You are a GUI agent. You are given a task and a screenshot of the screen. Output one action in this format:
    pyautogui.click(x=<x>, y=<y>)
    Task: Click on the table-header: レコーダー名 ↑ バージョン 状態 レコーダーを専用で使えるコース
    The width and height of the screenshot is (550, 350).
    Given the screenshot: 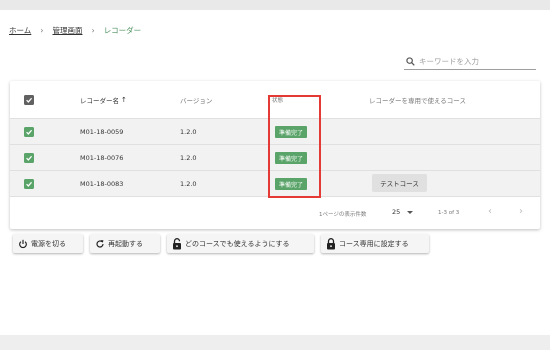 What is the action you would take?
    pyautogui.click(x=275, y=100)
    